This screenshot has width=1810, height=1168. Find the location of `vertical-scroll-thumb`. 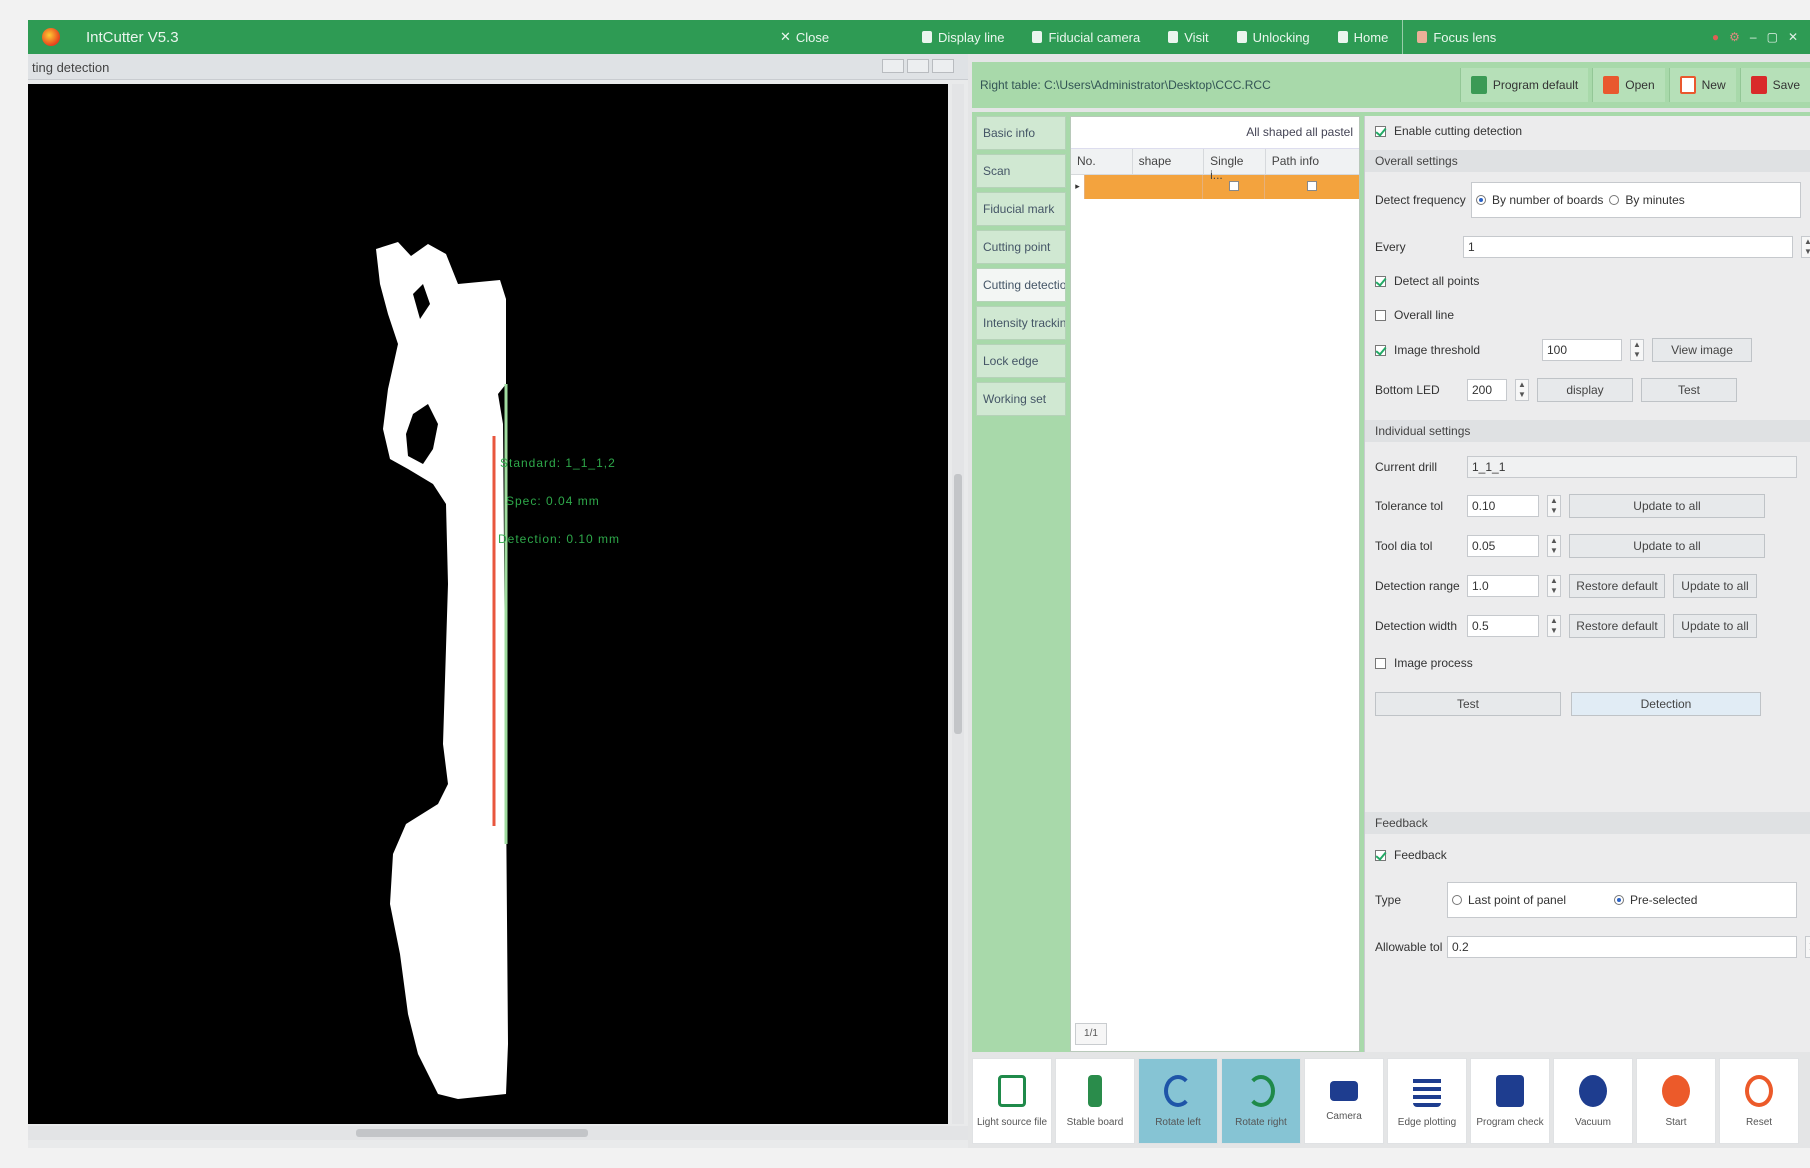

vertical-scroll-thumb is located at coordinates (958, 604).